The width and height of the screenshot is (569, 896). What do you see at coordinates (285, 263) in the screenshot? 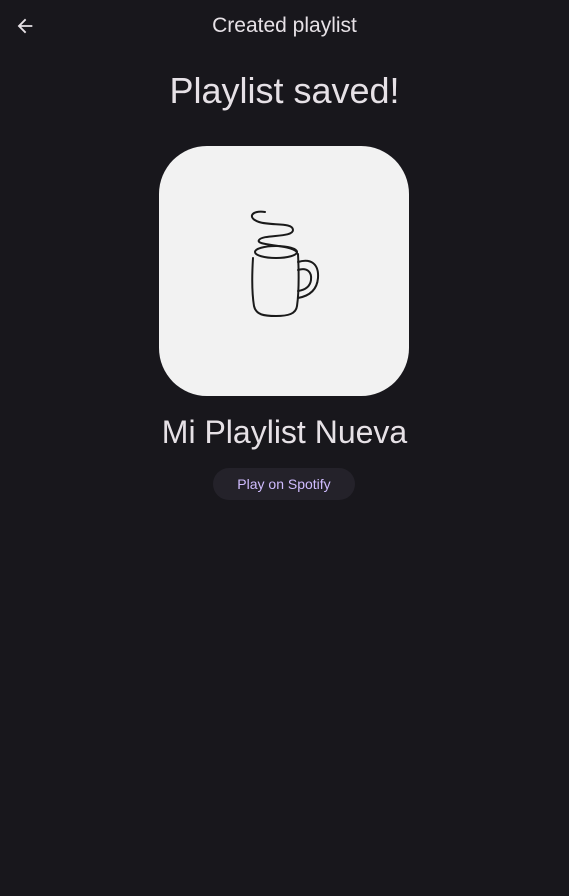
I see `coffee-mug-line-art-icon` at bounding box center [285, 263].